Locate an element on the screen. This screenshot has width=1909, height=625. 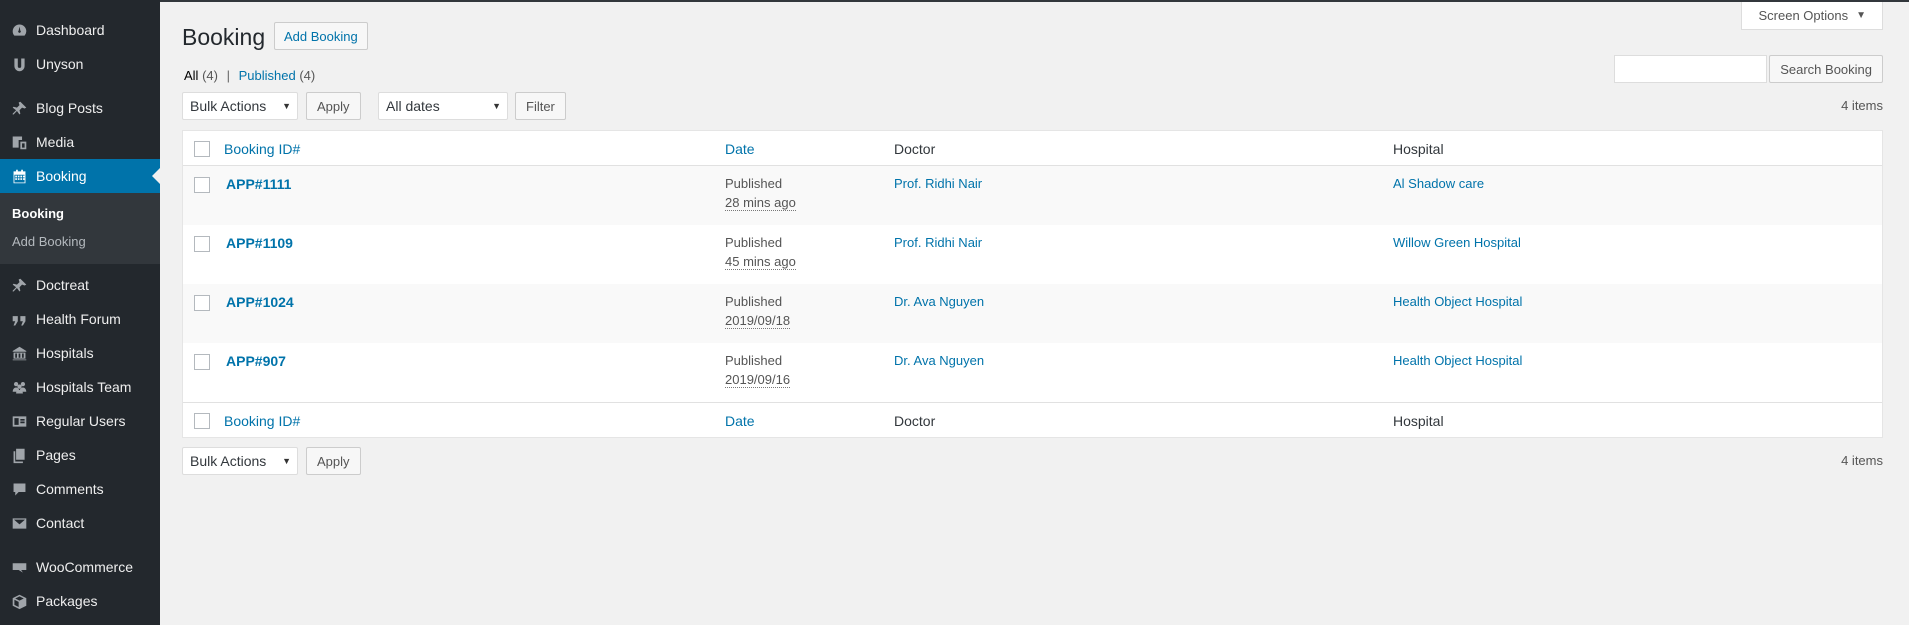
bulk-actions-select-top: Bulk Actions ▼ is located at coordinates (240, 106).